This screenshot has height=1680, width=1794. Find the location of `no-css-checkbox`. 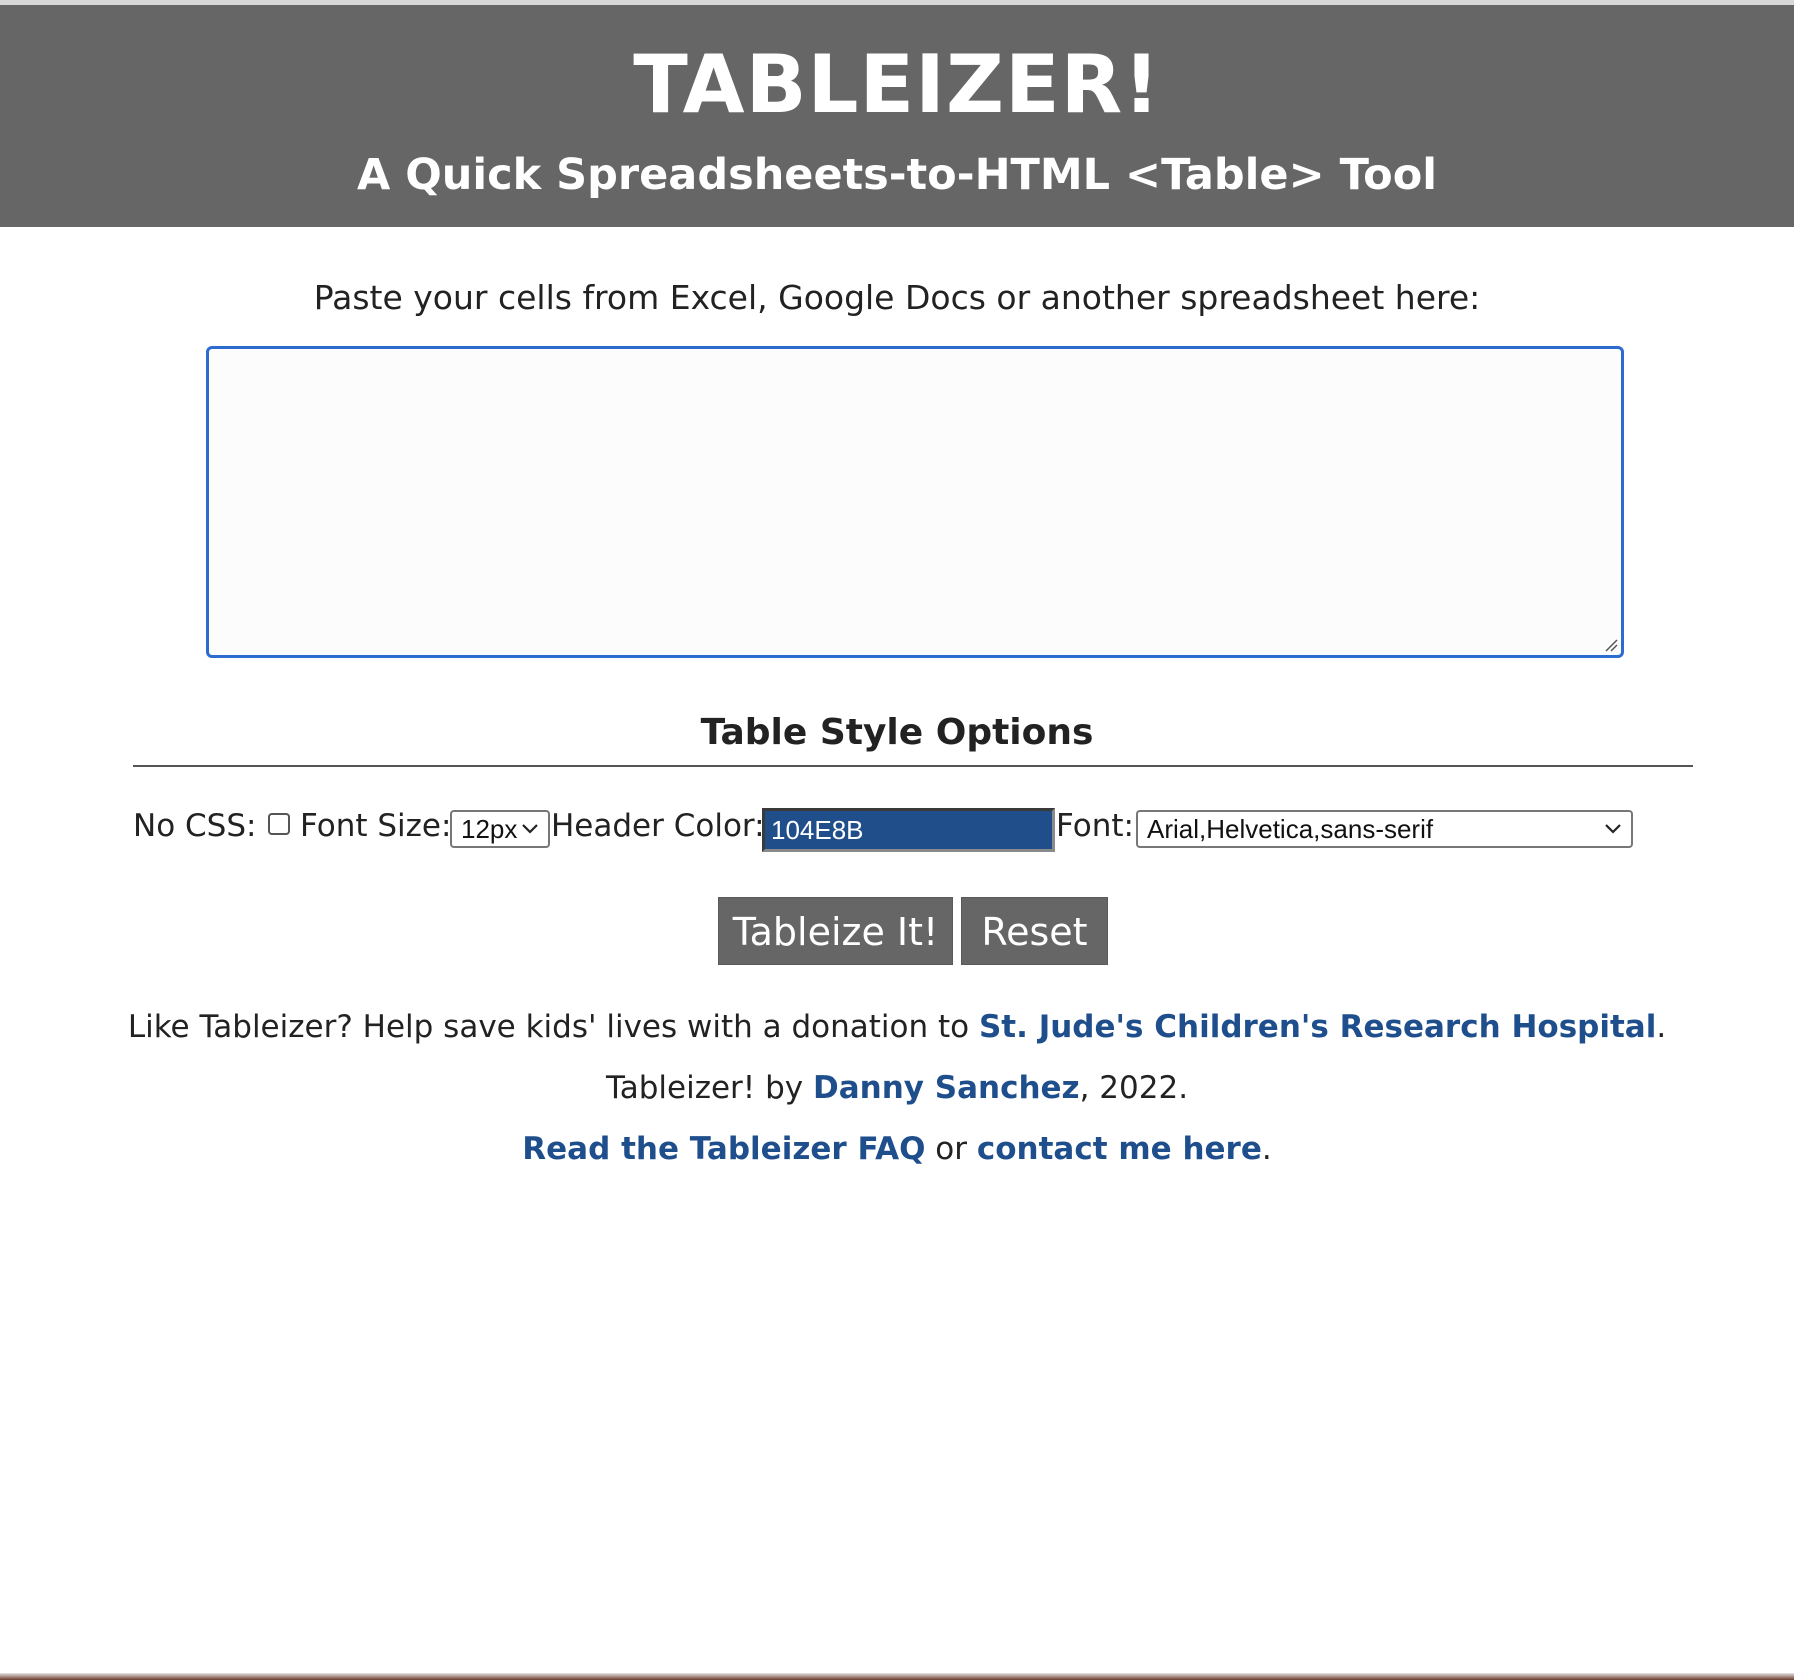

no-css-checkbox is located at coordinates (279, 824).